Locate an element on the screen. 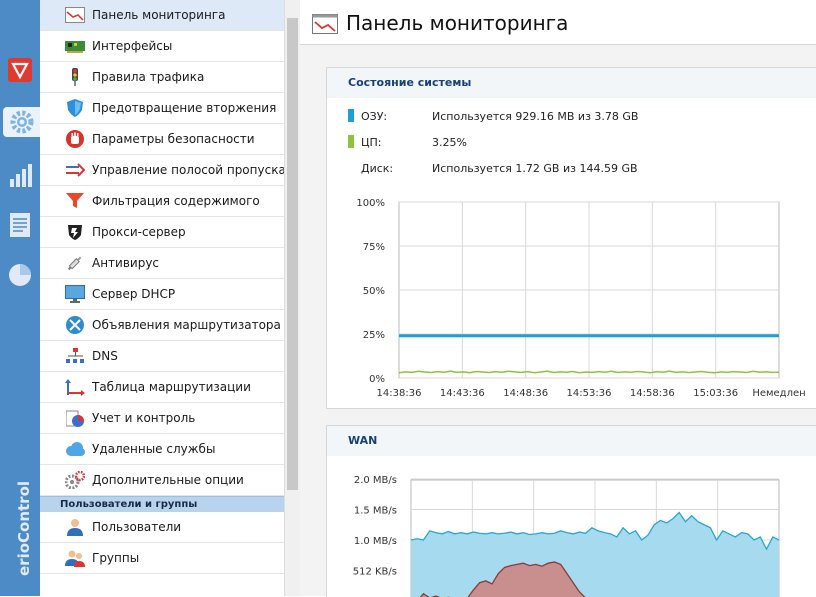  disk-label: Диск: is located at coordinates (377, 168).